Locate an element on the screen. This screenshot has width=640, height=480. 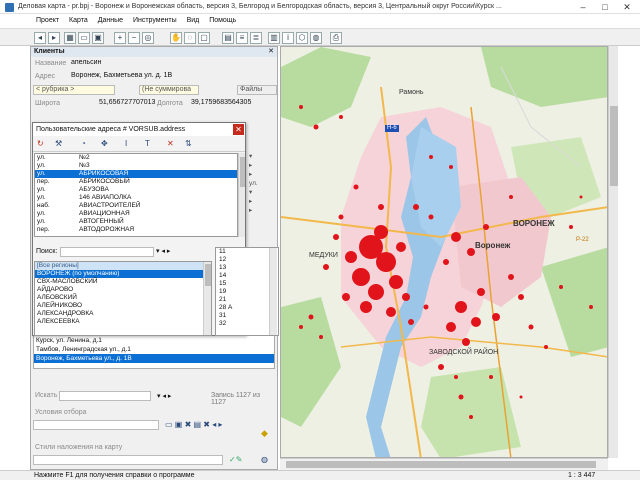
menu-help: Помощь is located at coordinates (222, 21).